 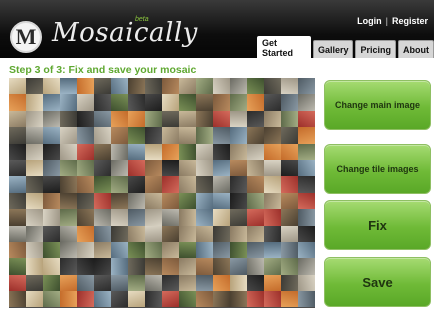 I want to click on change-tile-images-button: Change tile images, so click(x=377, y=169).